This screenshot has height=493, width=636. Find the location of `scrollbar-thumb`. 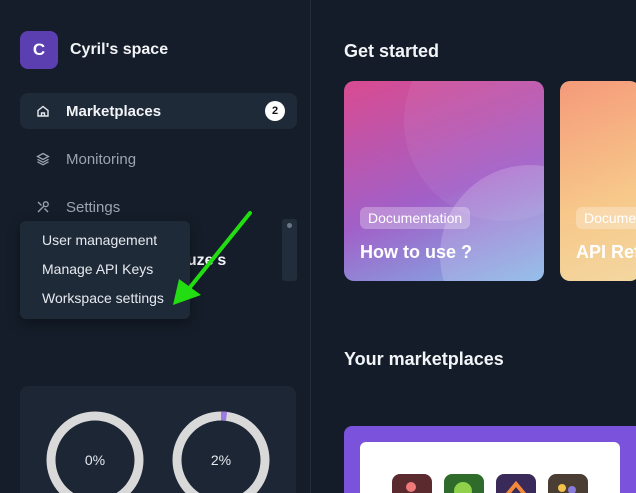

scrollbar-thumb is located at coordinates (289, 225).